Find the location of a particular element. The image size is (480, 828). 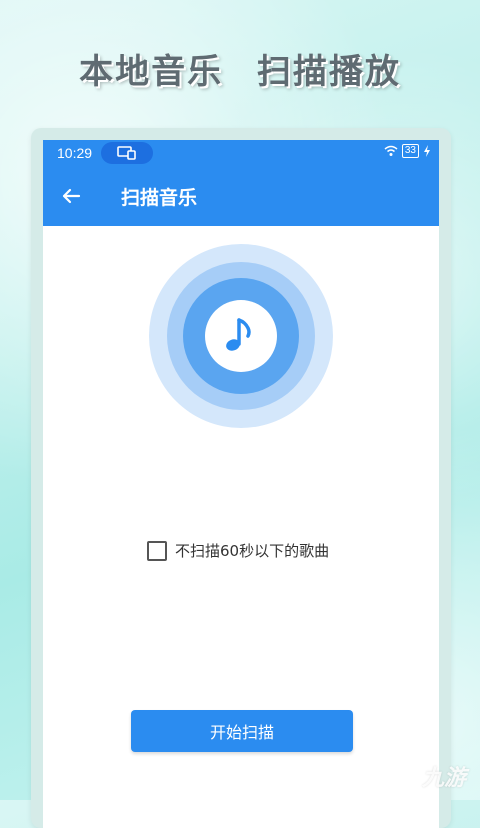

skip-short-songs-label: 不扫描60秒以下的歌曲 is located at coordinates (252, 551).